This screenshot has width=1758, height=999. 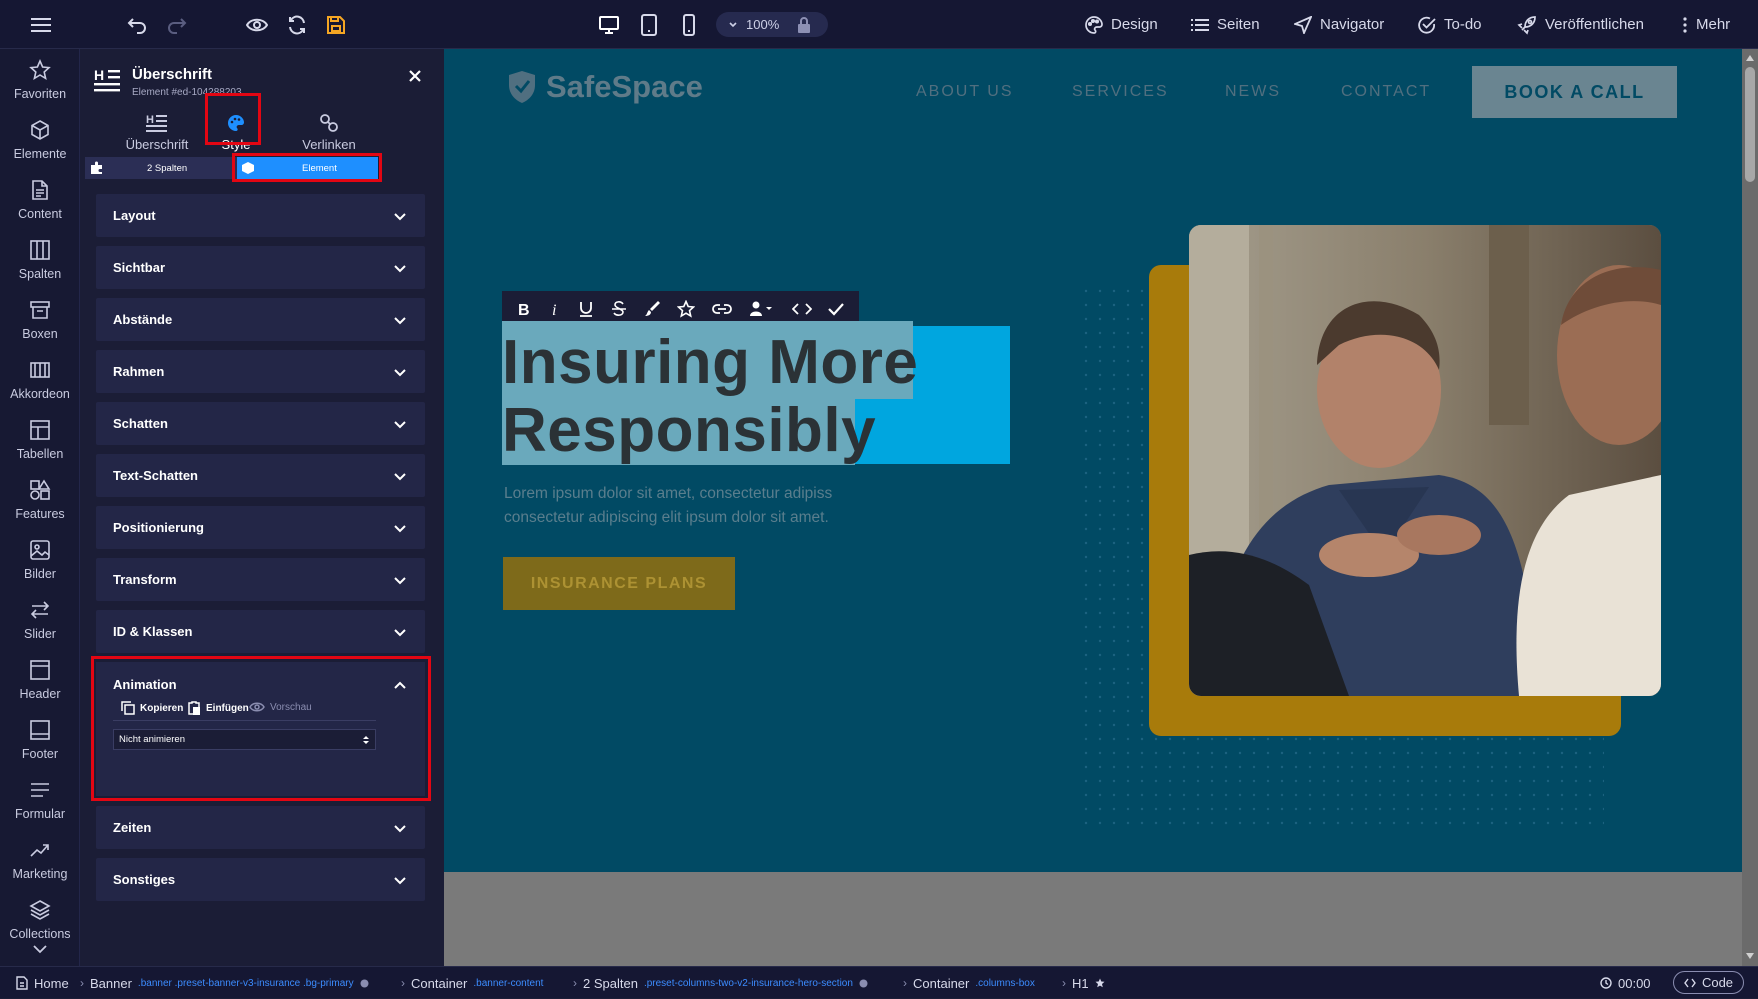 What do you see at coordinates (260, 579) in the screenshot?
I see `section-transform: Transform` at bounding box center [260, 579].